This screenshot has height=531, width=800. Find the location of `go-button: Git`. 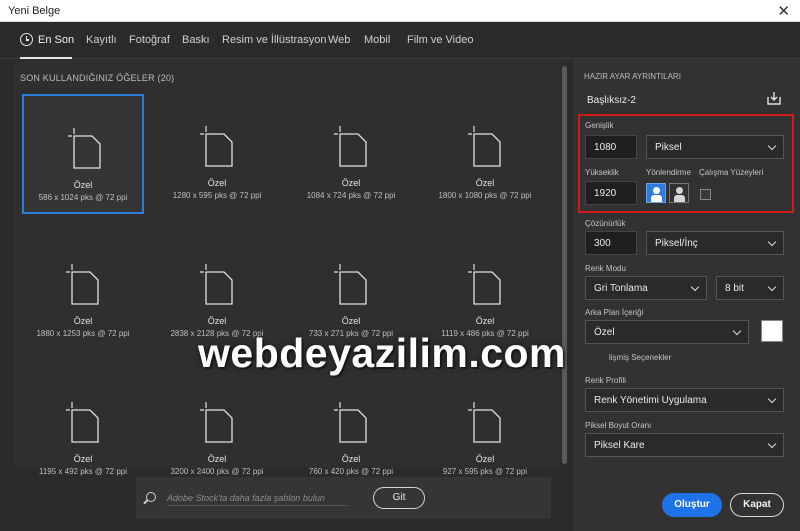

go-button: Git is located at coordinates (399, 498).